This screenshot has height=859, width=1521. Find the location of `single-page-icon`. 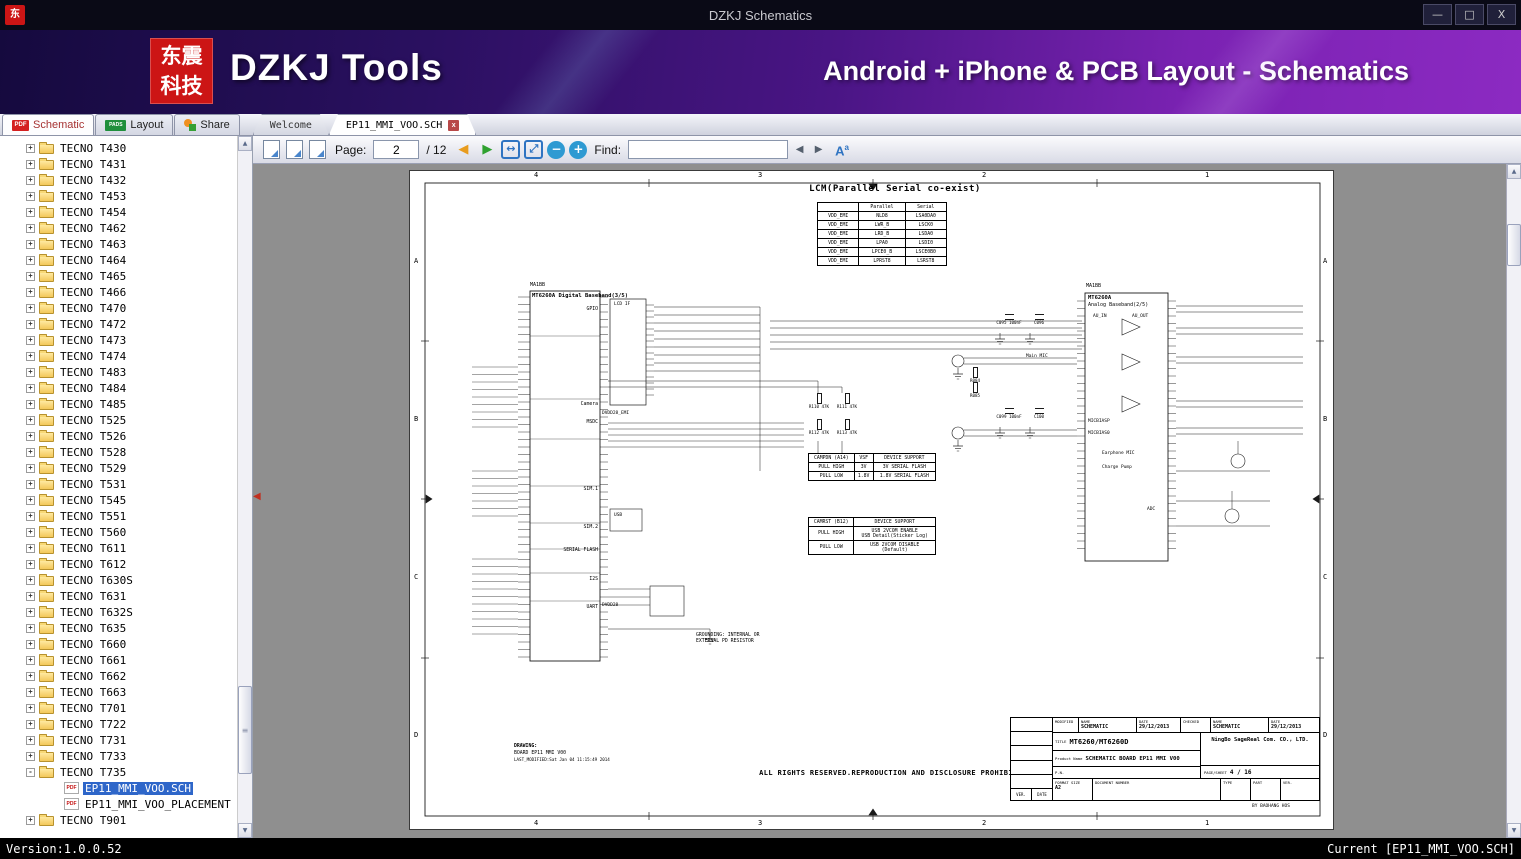

single-page-icon is located at coordinates (271, 149).